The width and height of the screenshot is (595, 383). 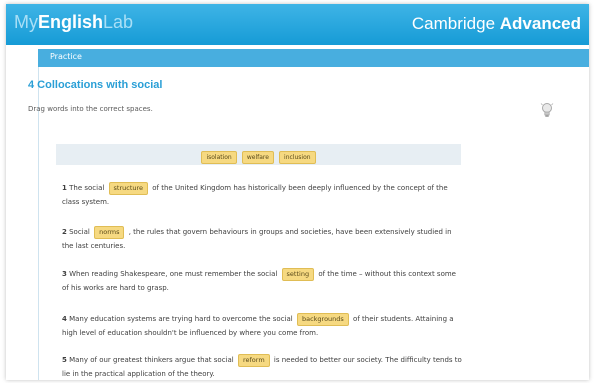 I want to click on word-bank: isolation welfare inclusion, so click(x=258, y=154).